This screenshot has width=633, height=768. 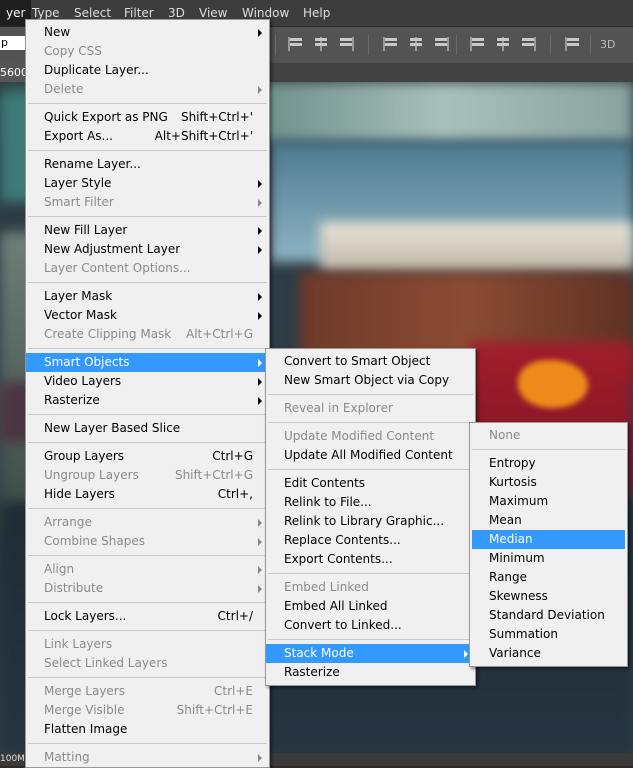 What do you see at coordinates (147, 183) in the screenshot?
I see `menu-item-layer-style: Layer Style` at bounding box center [147, 183].